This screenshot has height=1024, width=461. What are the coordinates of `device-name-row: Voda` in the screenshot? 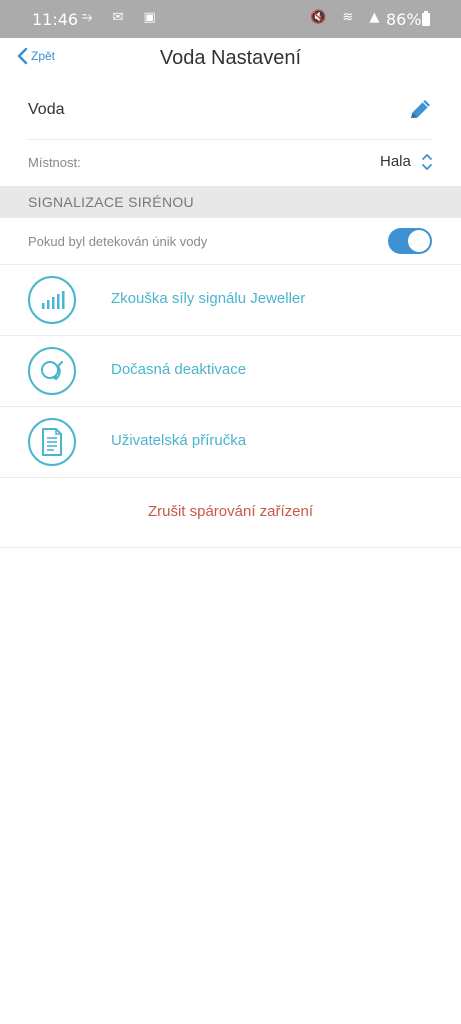 It's located at (230, 110).